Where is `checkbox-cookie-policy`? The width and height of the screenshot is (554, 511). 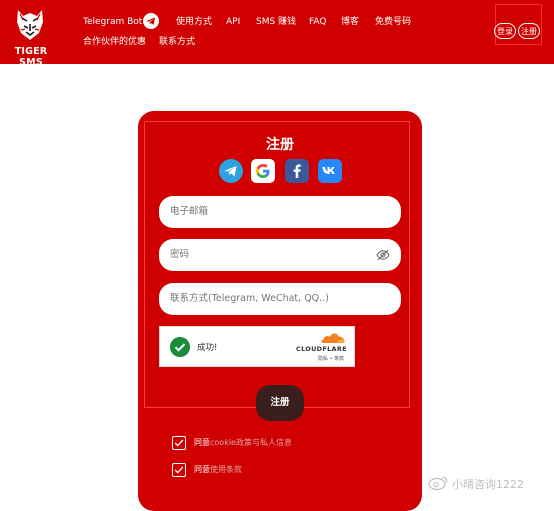
checkbox-cookie-policy is located at coordinates (179, 443).